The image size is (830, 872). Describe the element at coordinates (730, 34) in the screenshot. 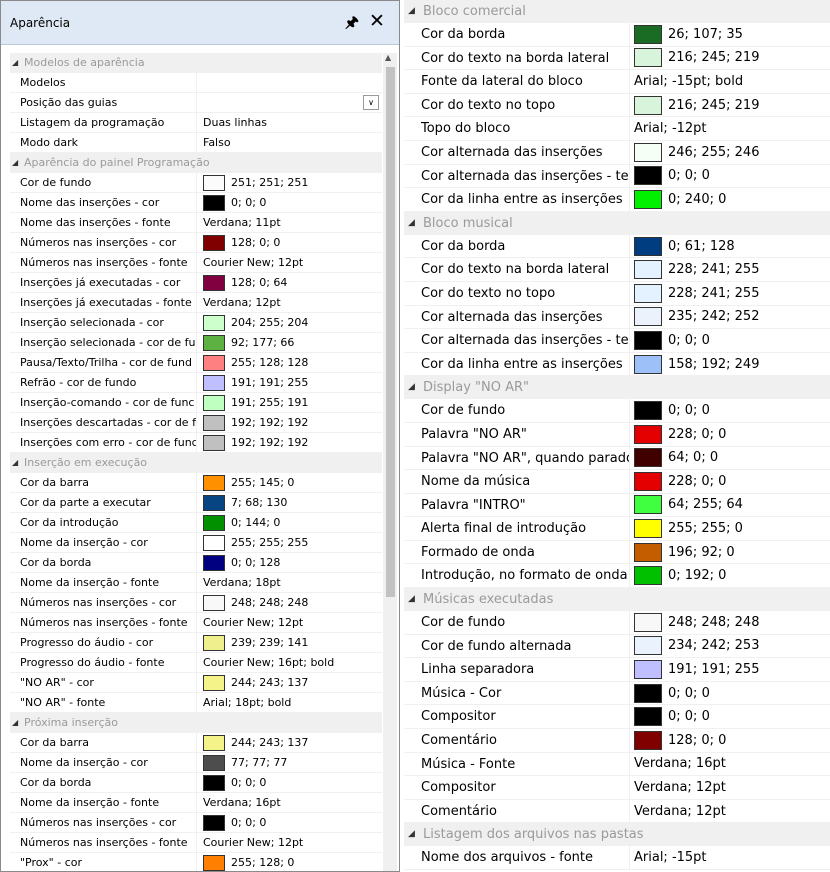

I see `property-value: 26; 107; 35` at that location.